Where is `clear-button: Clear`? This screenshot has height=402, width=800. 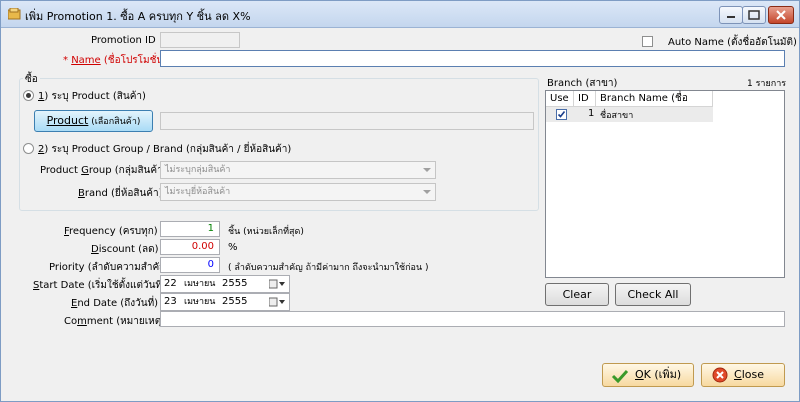 clear-button: Clear is located at coordinates (577, 294).